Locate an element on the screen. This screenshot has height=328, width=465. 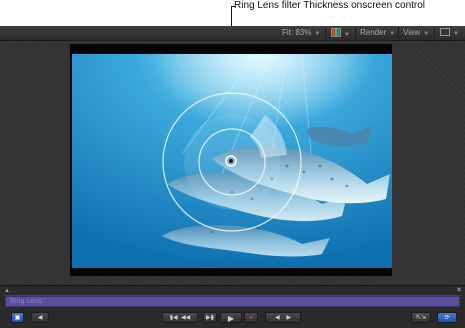
color-channels-icon is located at coordinates (336, 32).